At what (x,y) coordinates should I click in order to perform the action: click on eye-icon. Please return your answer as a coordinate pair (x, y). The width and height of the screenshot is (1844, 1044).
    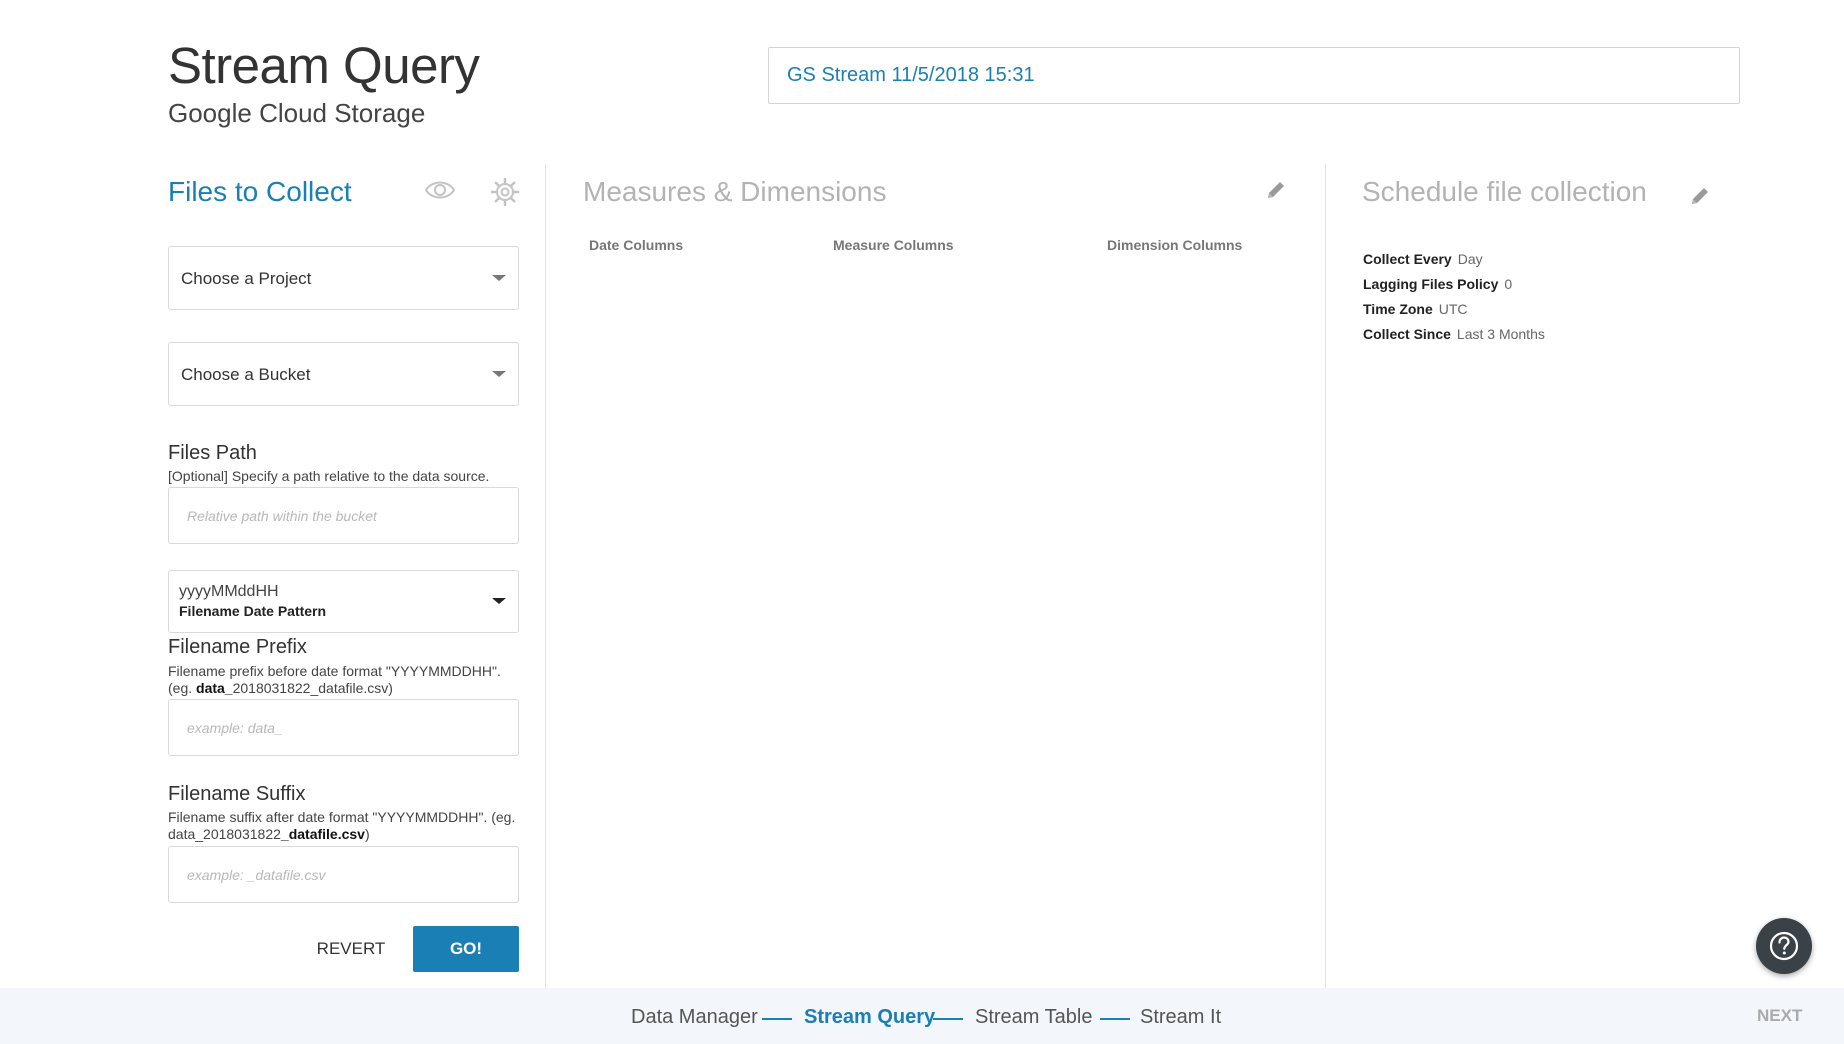
    Looking at the image, I should click on (440, 190).